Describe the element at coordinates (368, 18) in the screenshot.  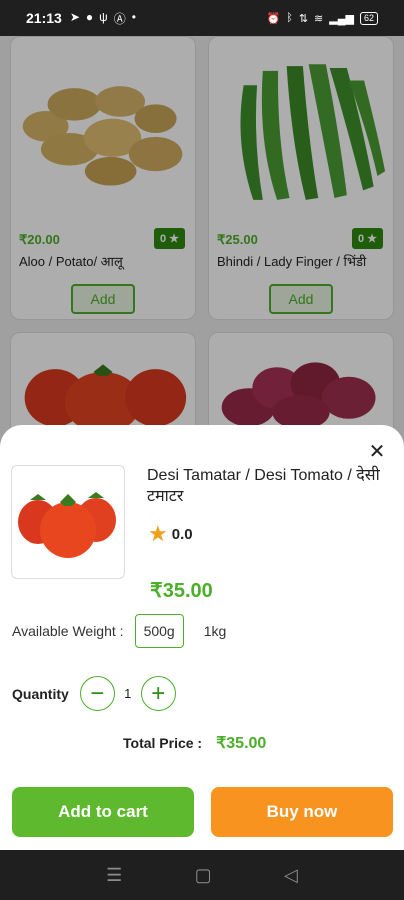
I see `battery-icon: 62` at that location.